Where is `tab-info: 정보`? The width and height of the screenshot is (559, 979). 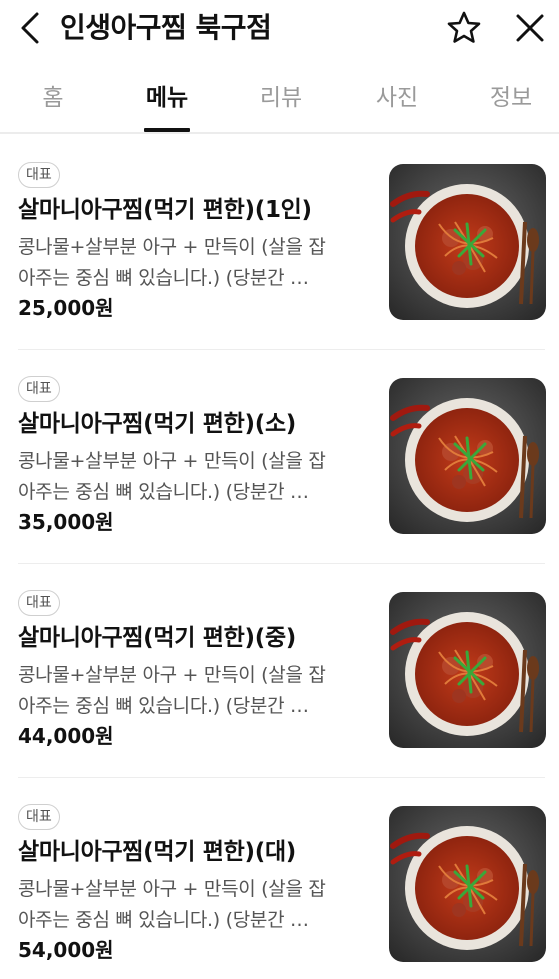 tab-info: 정보 is located at coordinates (511, 98).